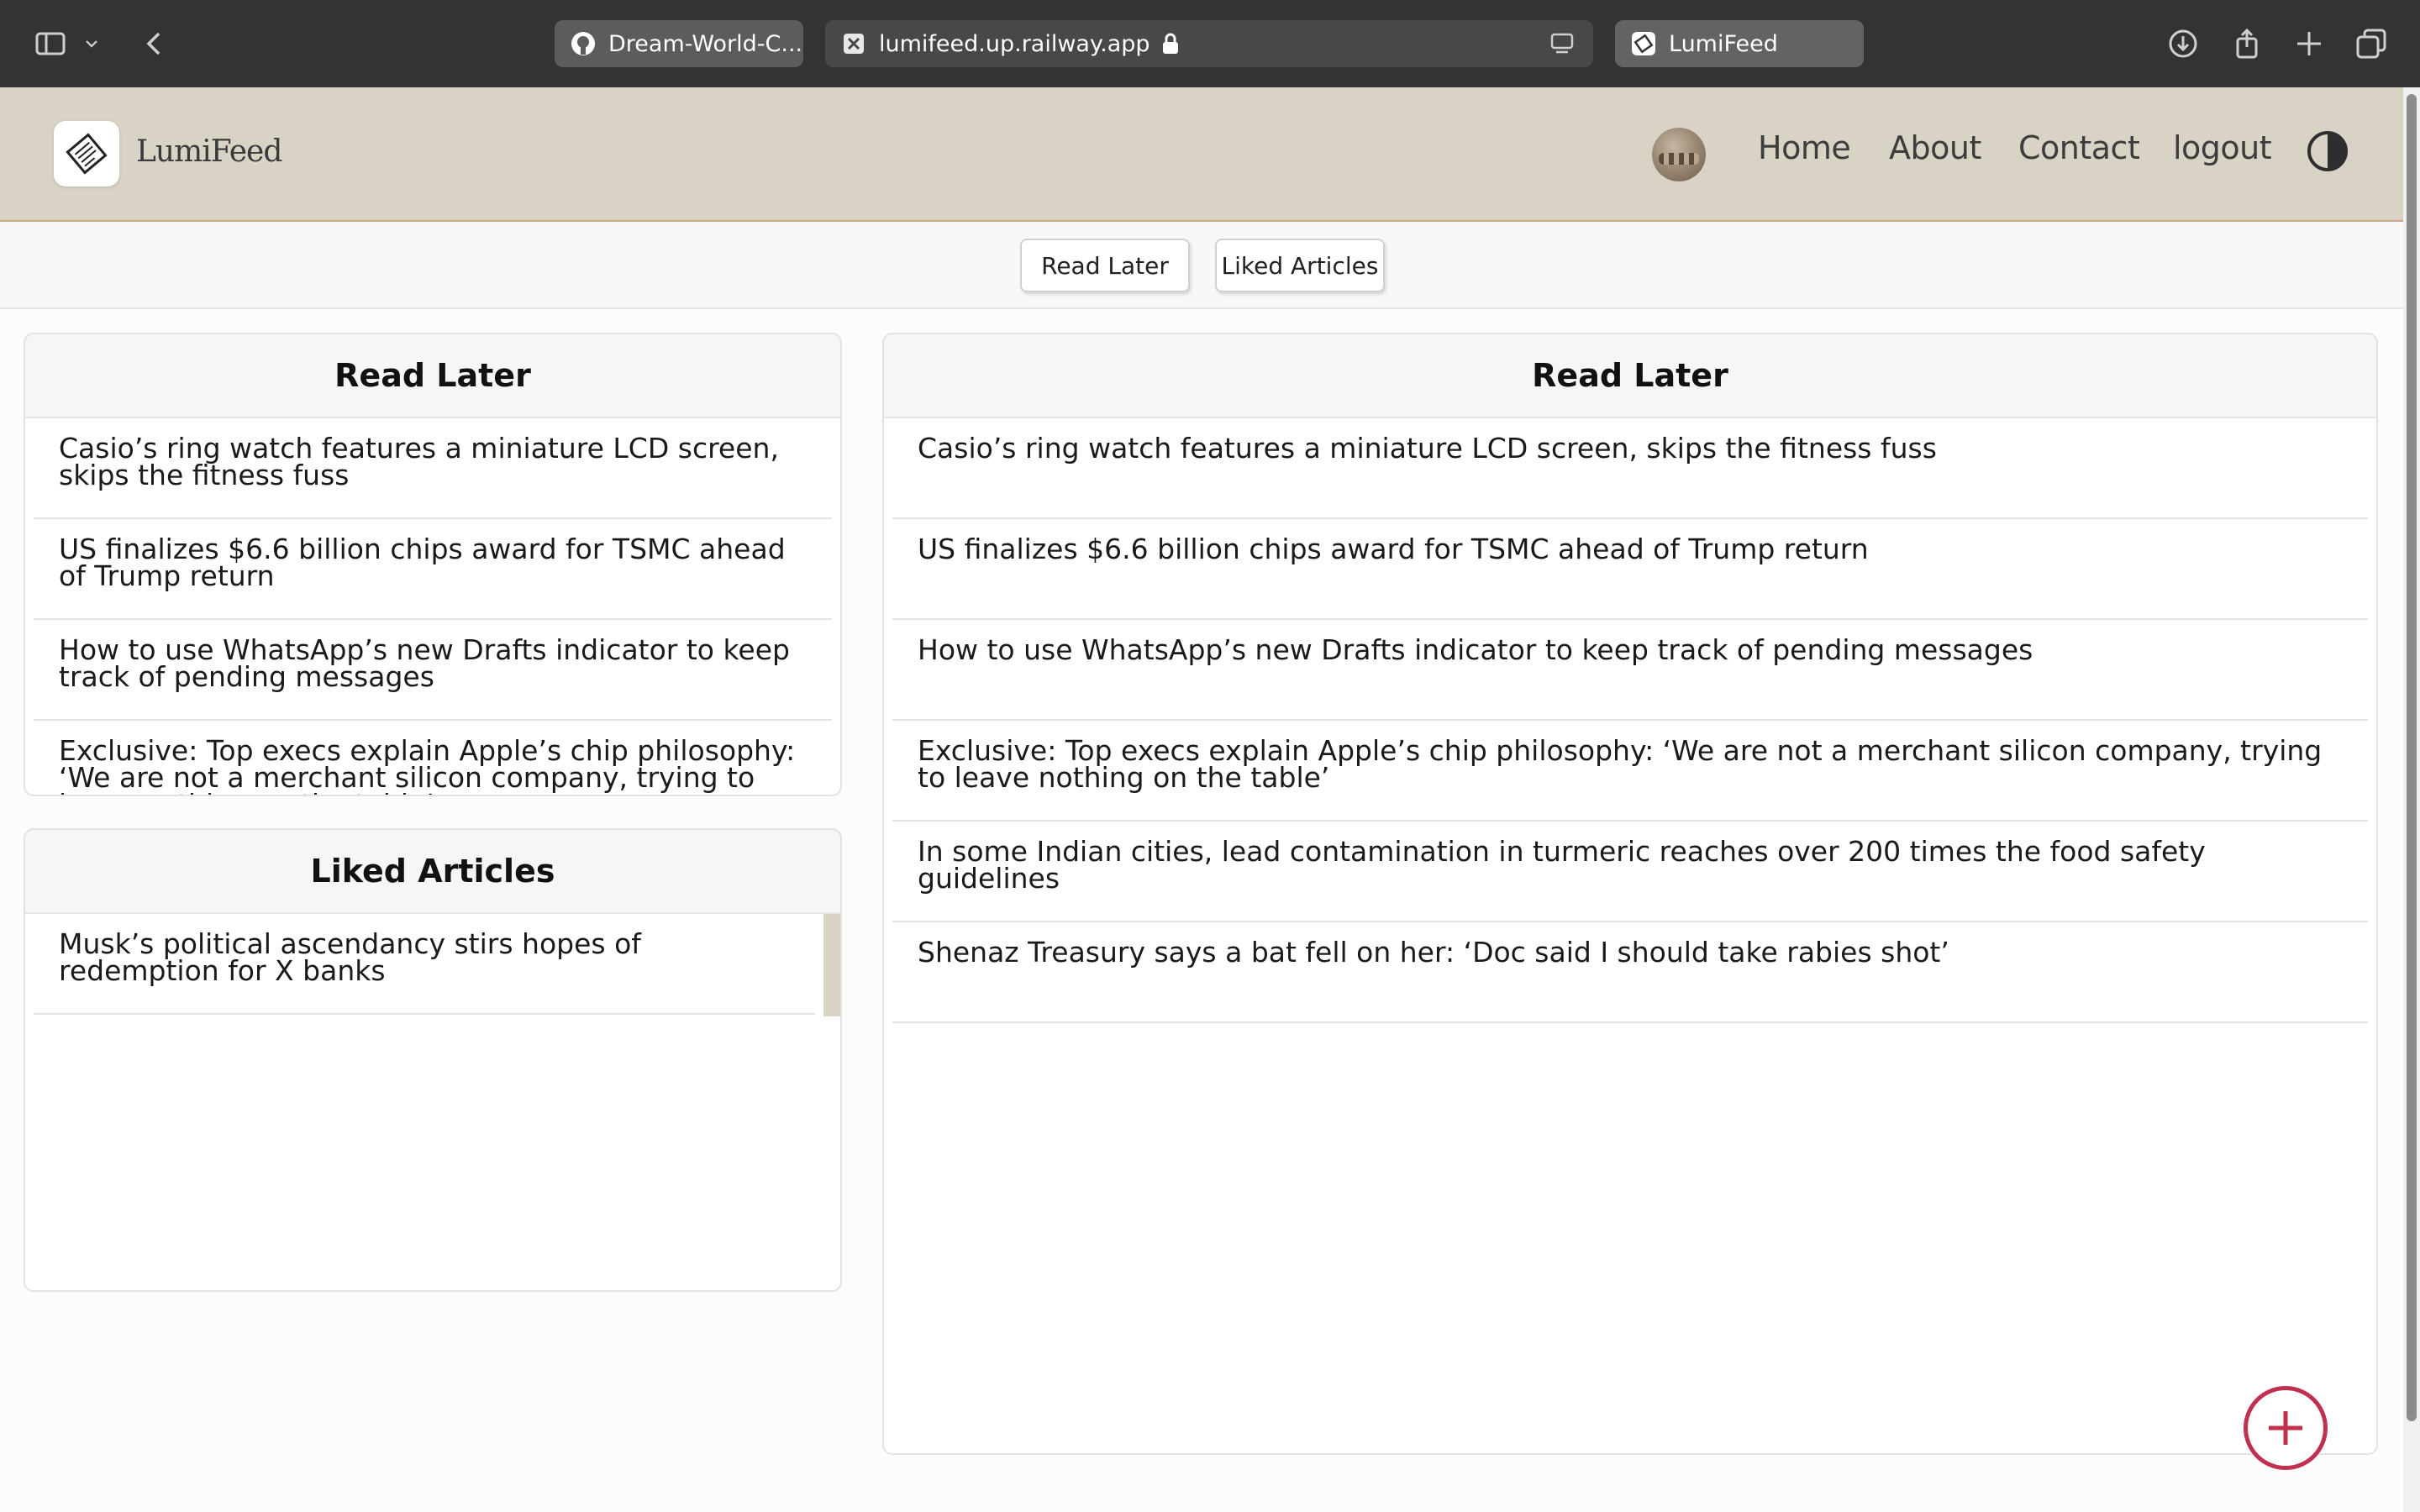  What do you see at coordinates (583, 43) in the screenshot?
I see `github-icon` at bounding box center [583, 43].